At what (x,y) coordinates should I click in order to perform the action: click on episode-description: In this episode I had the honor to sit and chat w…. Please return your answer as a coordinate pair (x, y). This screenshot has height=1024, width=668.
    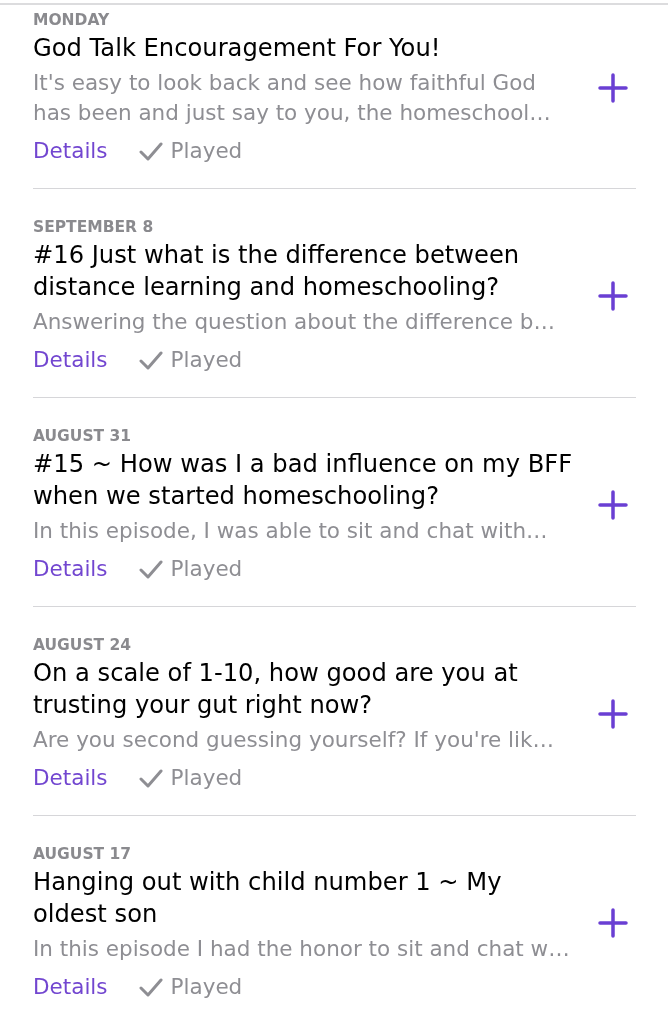
    Looking at the image, I should click on (302, 949).